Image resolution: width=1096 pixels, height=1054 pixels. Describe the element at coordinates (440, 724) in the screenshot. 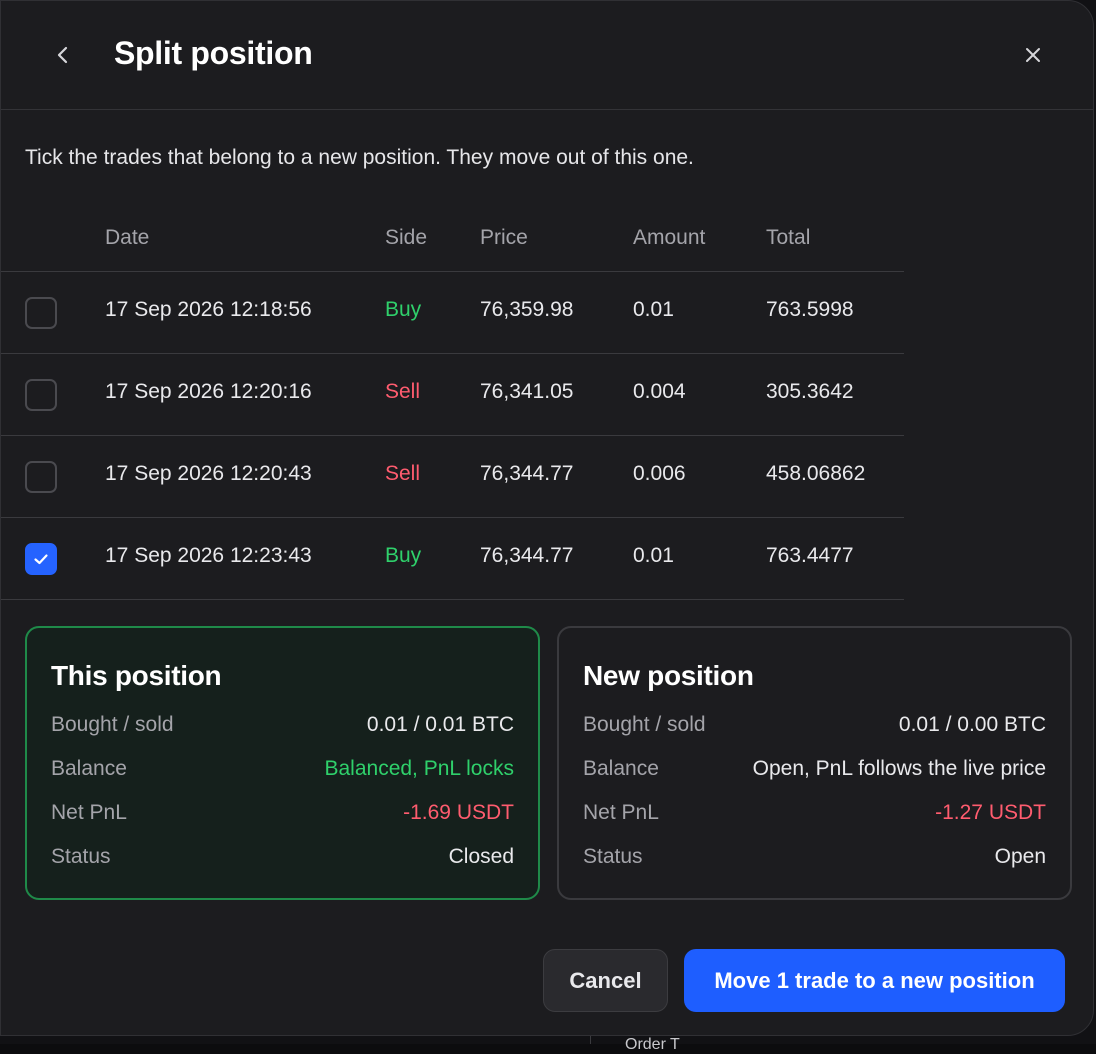

I see `bought-sold-value: 0.01 / 0.01 BTC` at that location.